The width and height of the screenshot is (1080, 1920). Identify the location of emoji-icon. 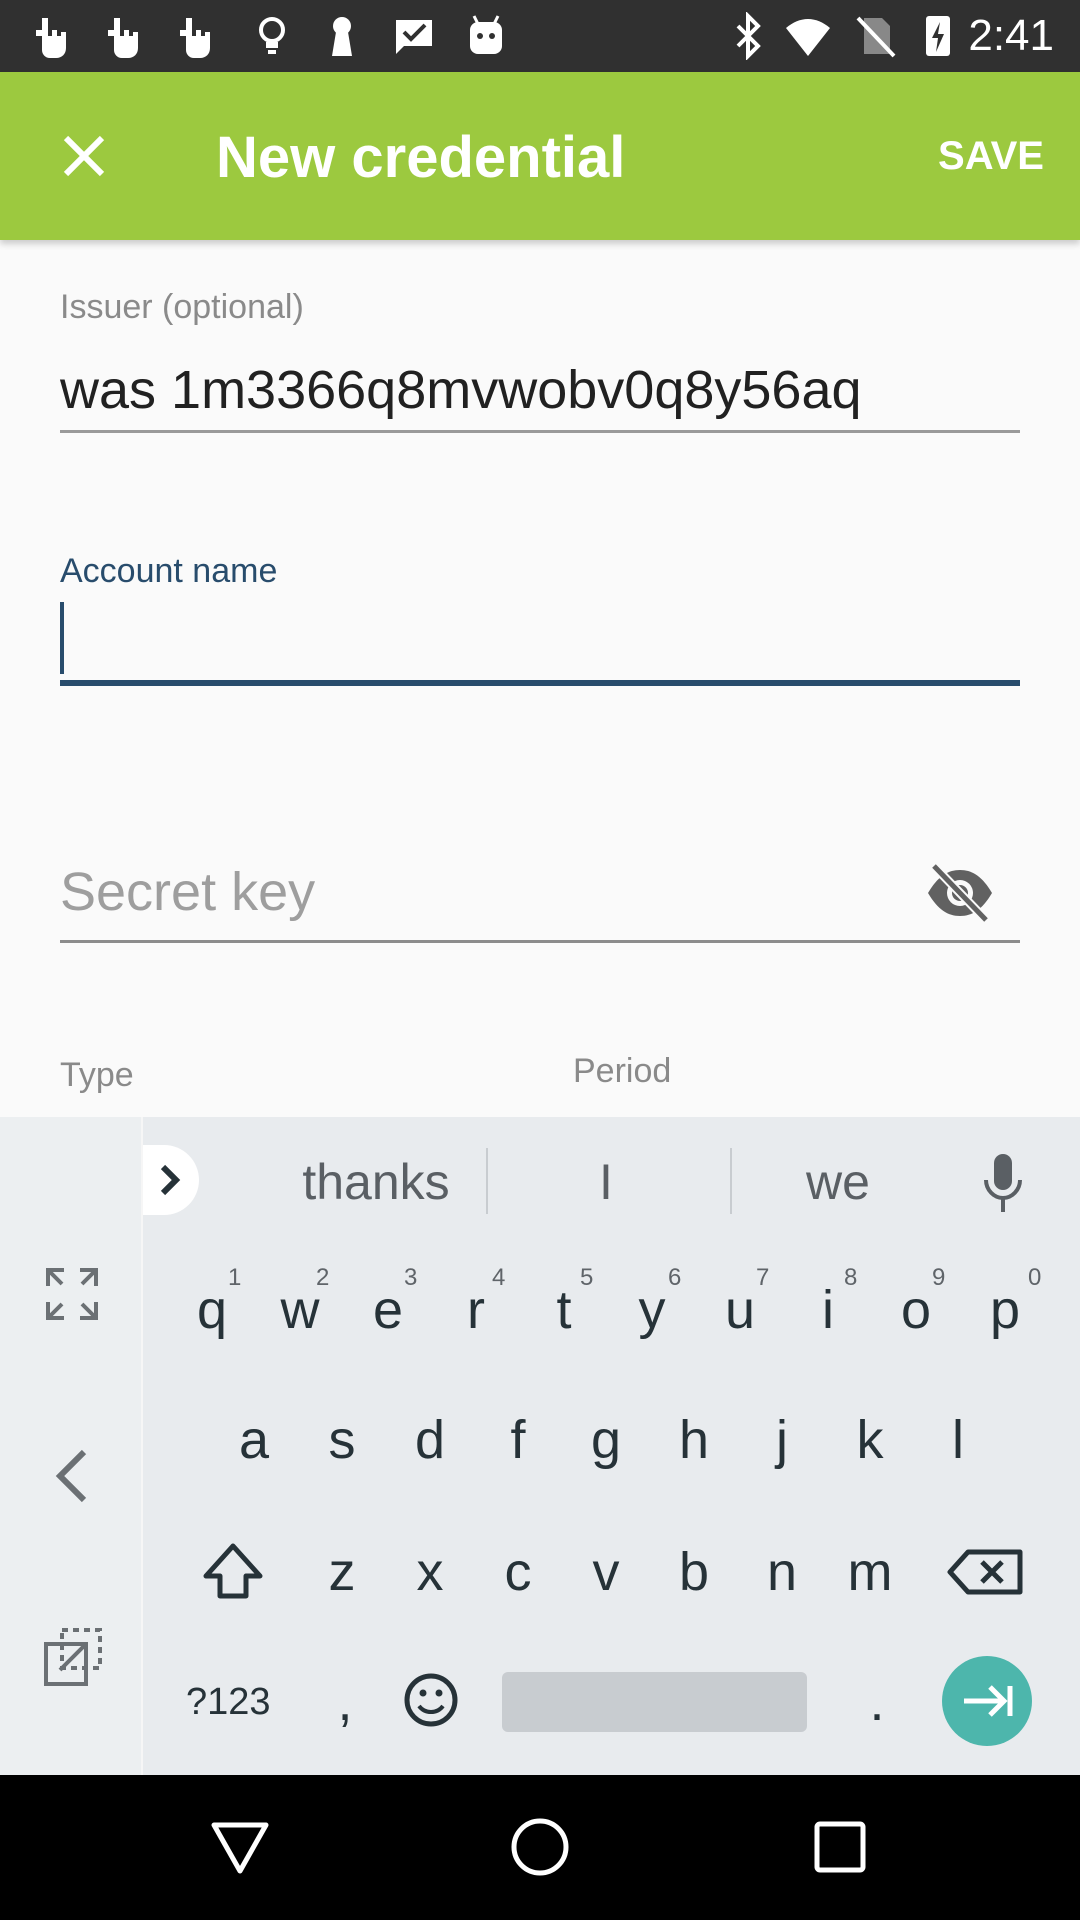
(431, 1700).